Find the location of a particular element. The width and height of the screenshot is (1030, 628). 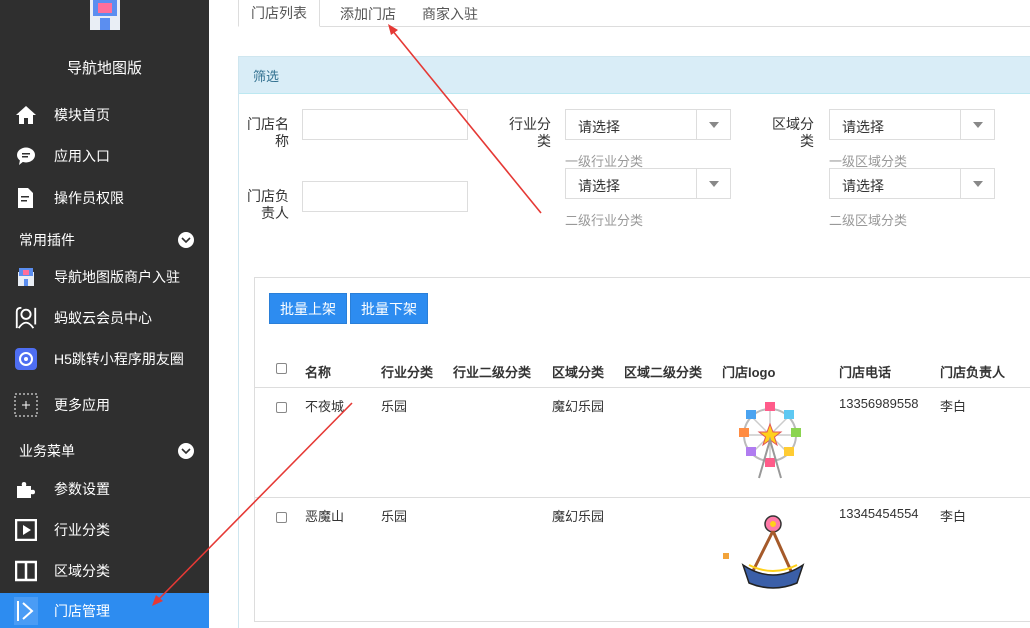

sidebar-item-more-apps: 更多应用 is located at coordinates (104, 405).